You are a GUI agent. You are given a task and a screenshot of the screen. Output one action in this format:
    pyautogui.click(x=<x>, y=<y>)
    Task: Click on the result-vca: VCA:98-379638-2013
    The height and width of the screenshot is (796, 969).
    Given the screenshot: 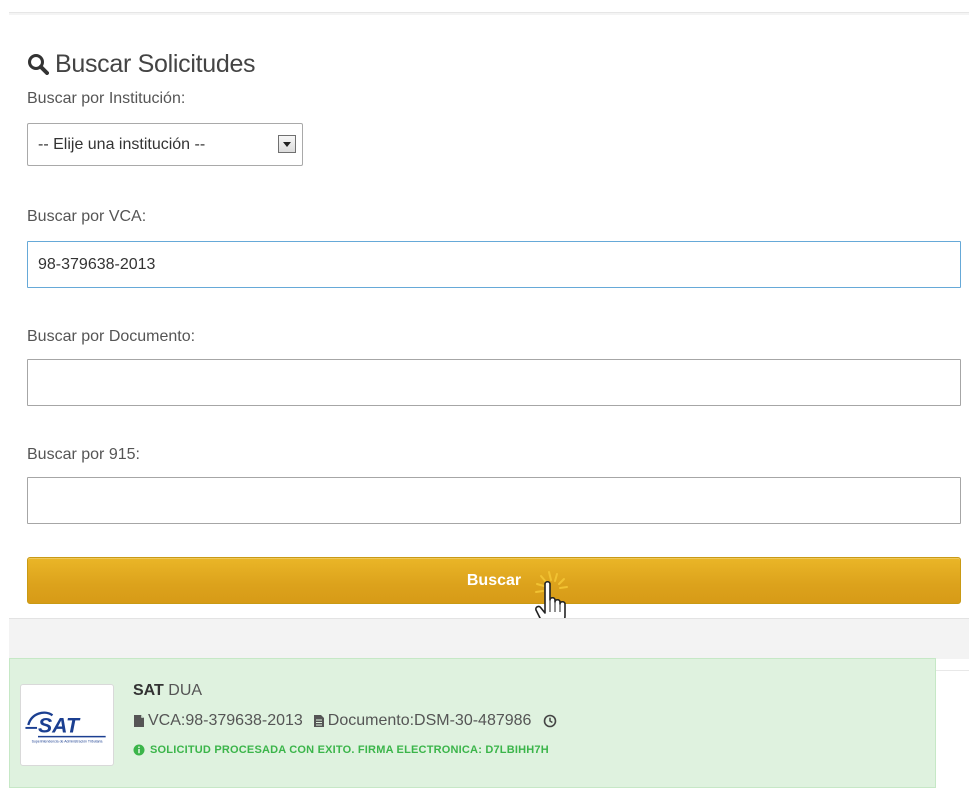 What is the action you would take?
    pyautogui.click(x=225, y=720)
    